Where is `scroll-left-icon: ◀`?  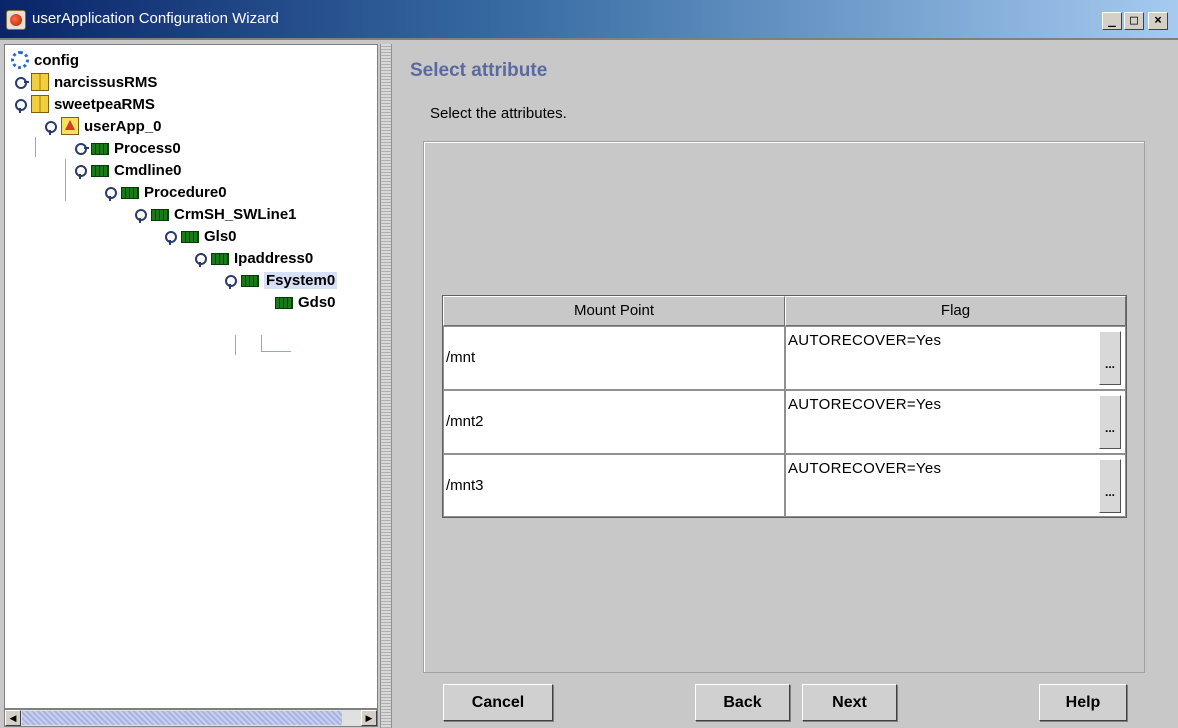
scroll-left-icon: ◀ is located at coordinates (13, 718).